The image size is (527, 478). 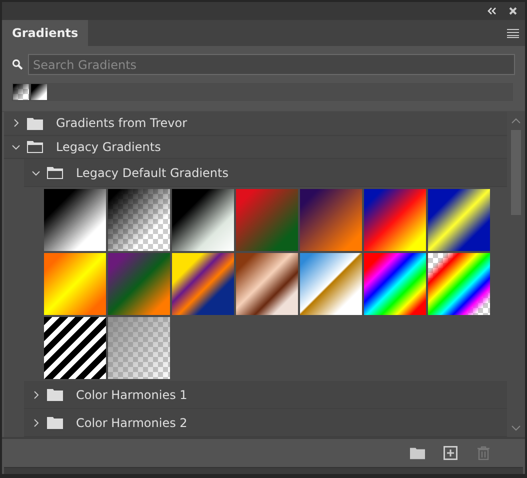 What do you see at coordinates (265, 423) in the screenshot?
I see `gradient-group-row: Color Harmonies 2` at bounding box center [265, 423].